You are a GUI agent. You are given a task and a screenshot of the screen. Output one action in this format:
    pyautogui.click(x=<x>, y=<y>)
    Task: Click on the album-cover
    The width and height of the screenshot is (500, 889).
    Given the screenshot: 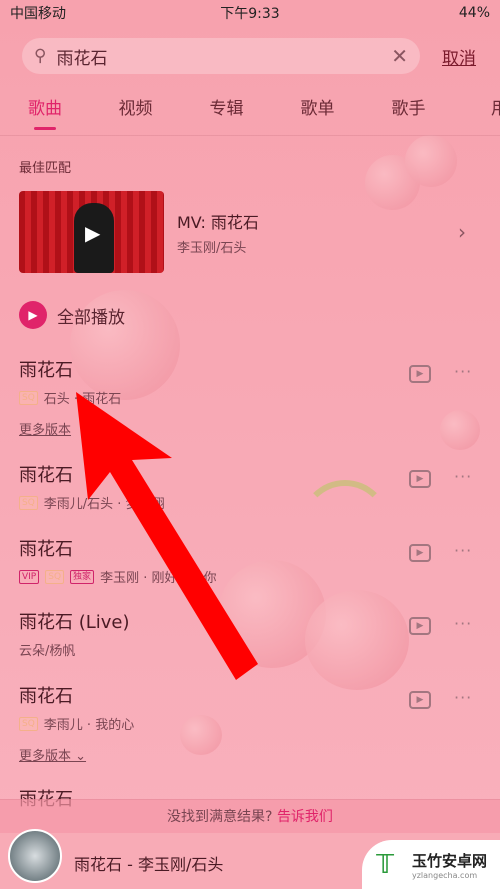 What is the action you would take?
    pyautogui.click(x=35, y=856)
    